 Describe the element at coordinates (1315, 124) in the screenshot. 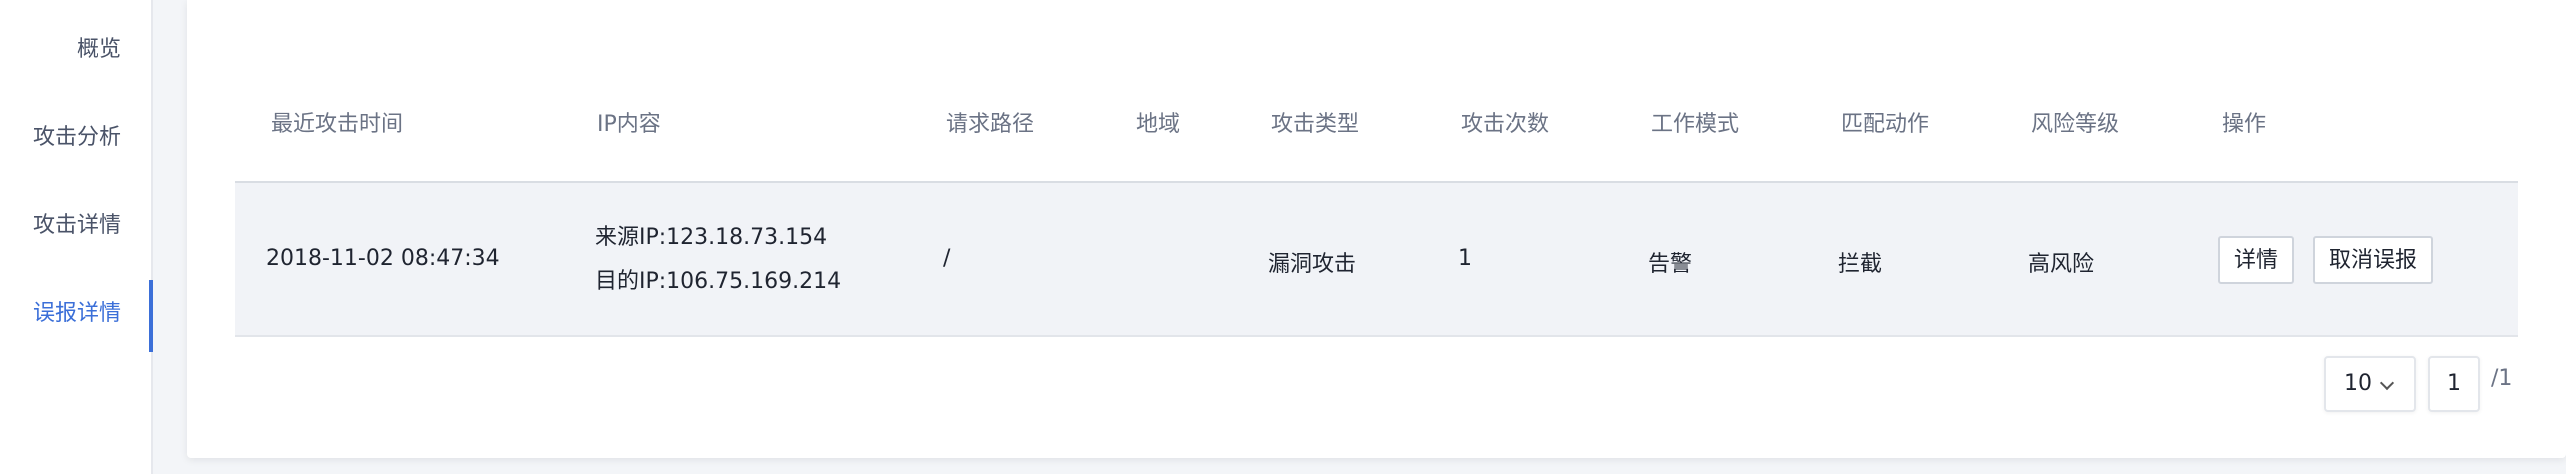

I see `column-header-attack-type: 攻击类型` at that location.